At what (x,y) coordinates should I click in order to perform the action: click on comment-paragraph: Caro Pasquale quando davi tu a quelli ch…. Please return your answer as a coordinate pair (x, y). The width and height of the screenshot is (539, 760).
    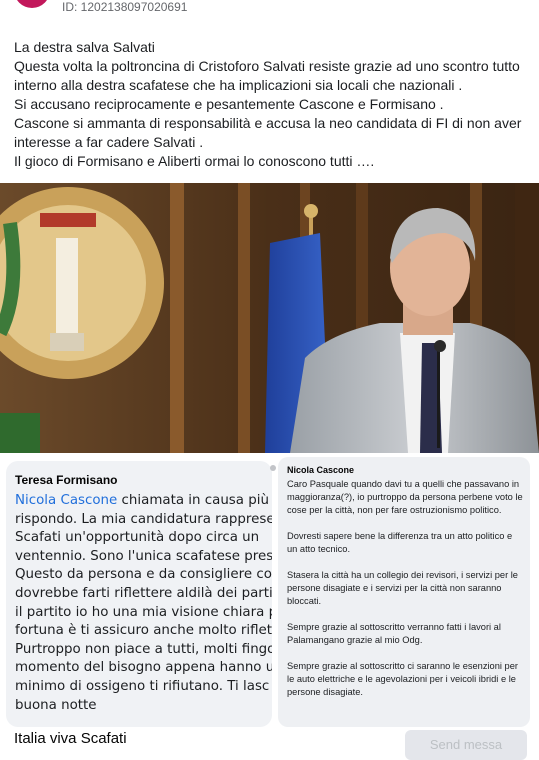
    Looking at the image, I should click on (405, 497).